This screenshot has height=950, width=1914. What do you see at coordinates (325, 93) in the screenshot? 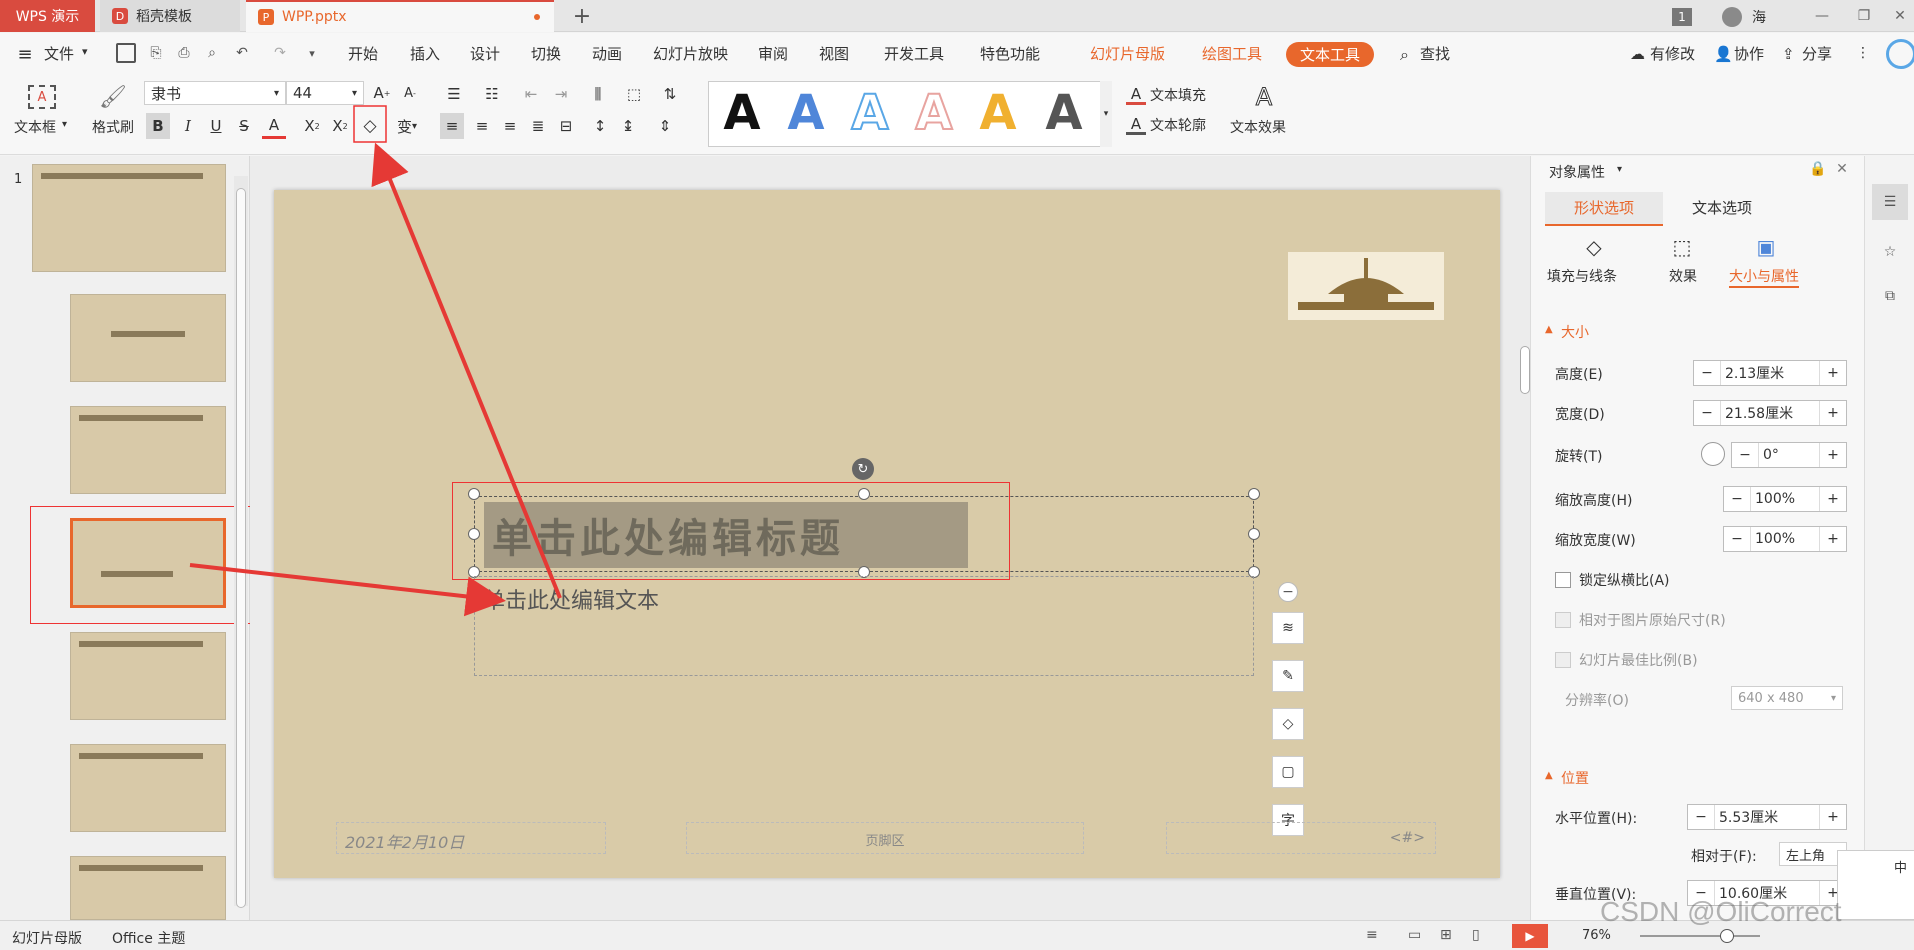
I see `font-size-select: 44 ▾` at bounding box center [325, 93].